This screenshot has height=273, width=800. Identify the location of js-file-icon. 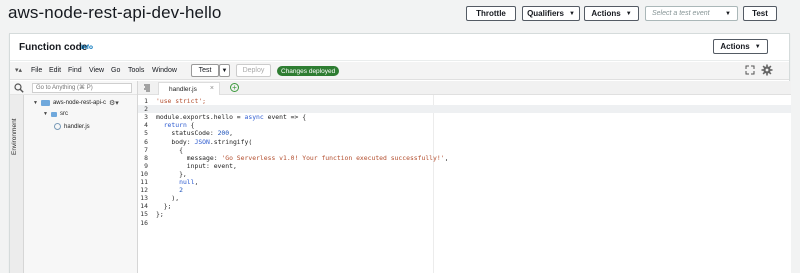
(57, 126).